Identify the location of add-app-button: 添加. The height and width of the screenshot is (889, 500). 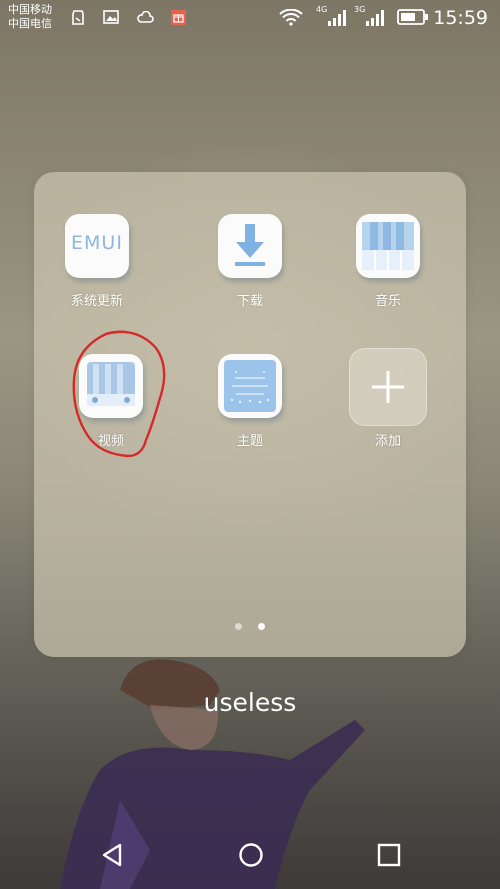
(388, 398).